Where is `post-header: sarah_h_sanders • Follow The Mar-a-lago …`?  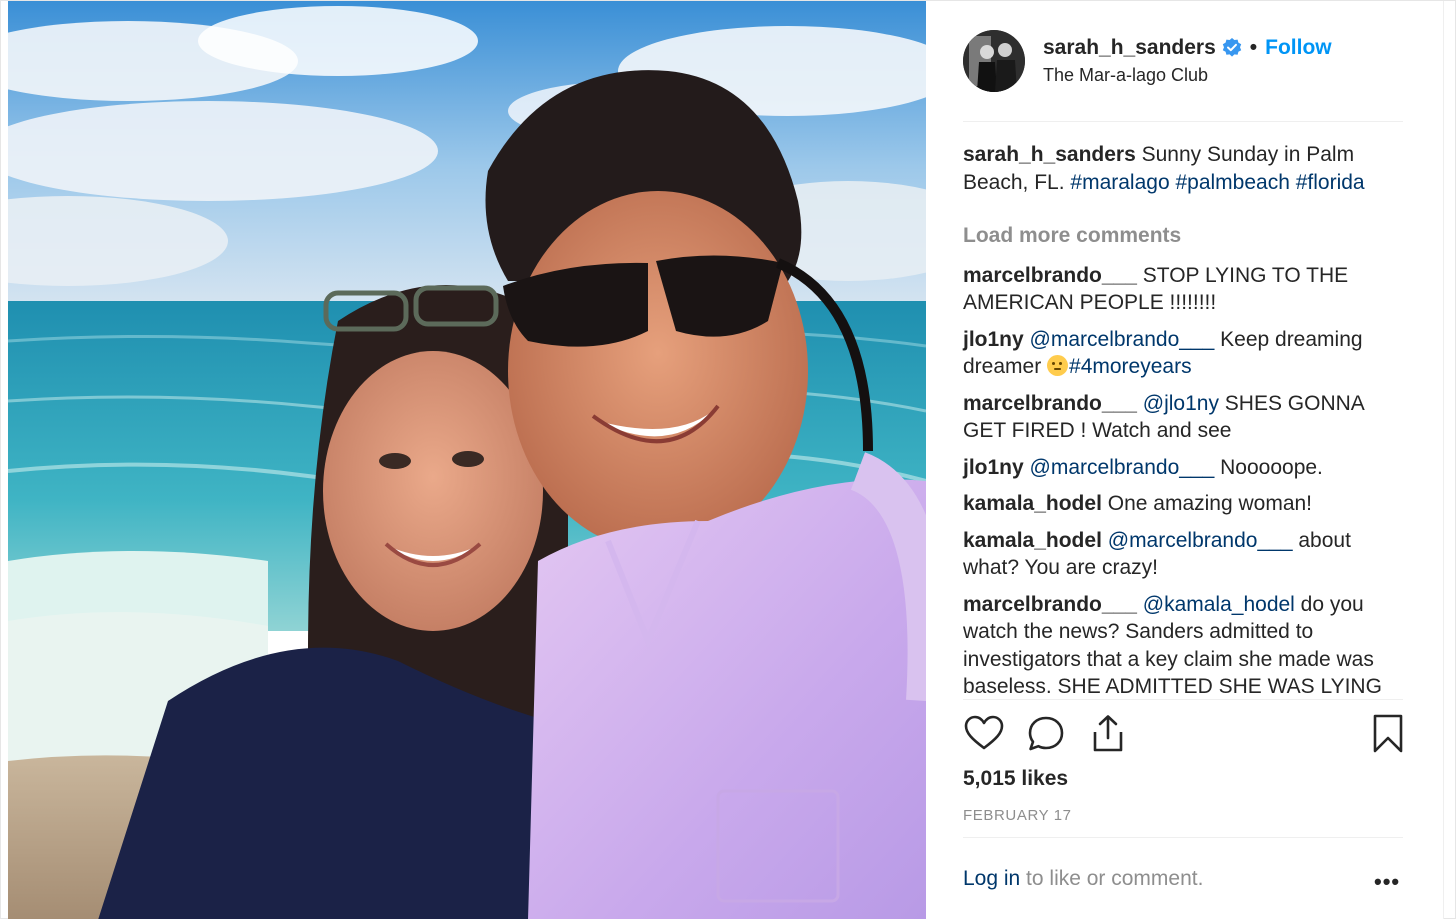 post-header: sarah_h_sanders • Follow The Mar-a-lago … is located at coordinates (1183, 61).